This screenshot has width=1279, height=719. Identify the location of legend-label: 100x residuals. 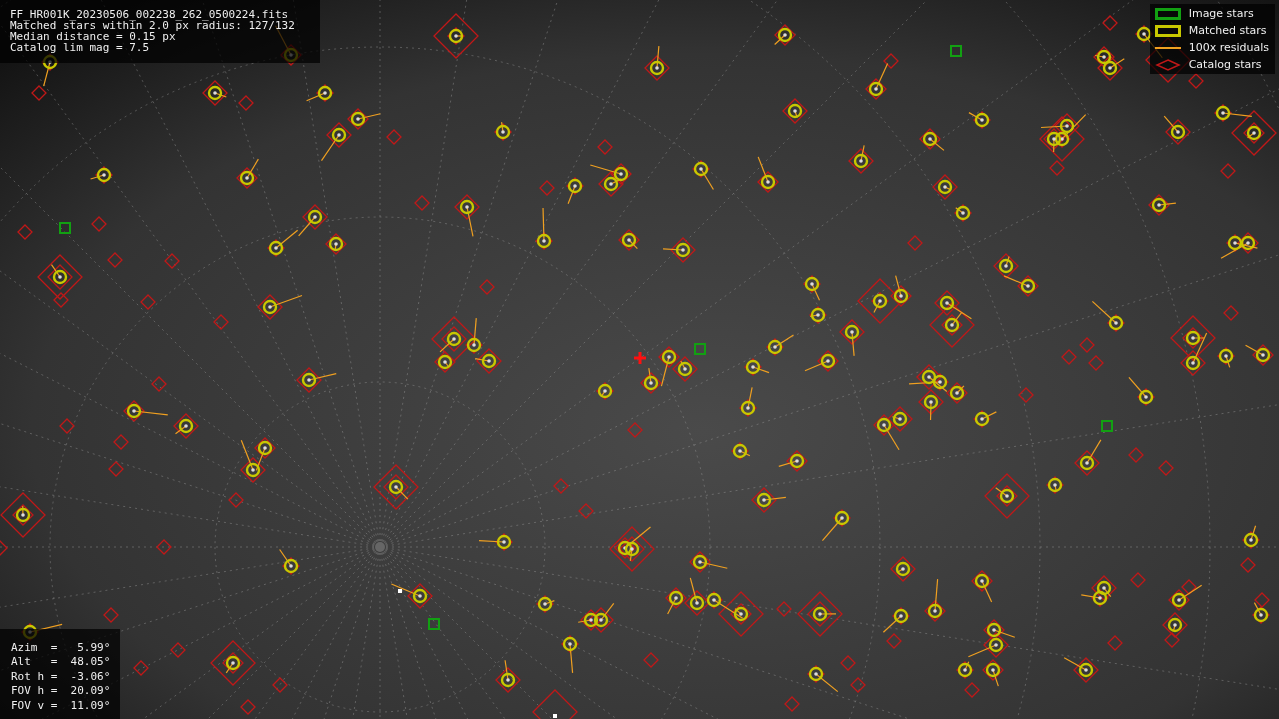
(1228, 47).